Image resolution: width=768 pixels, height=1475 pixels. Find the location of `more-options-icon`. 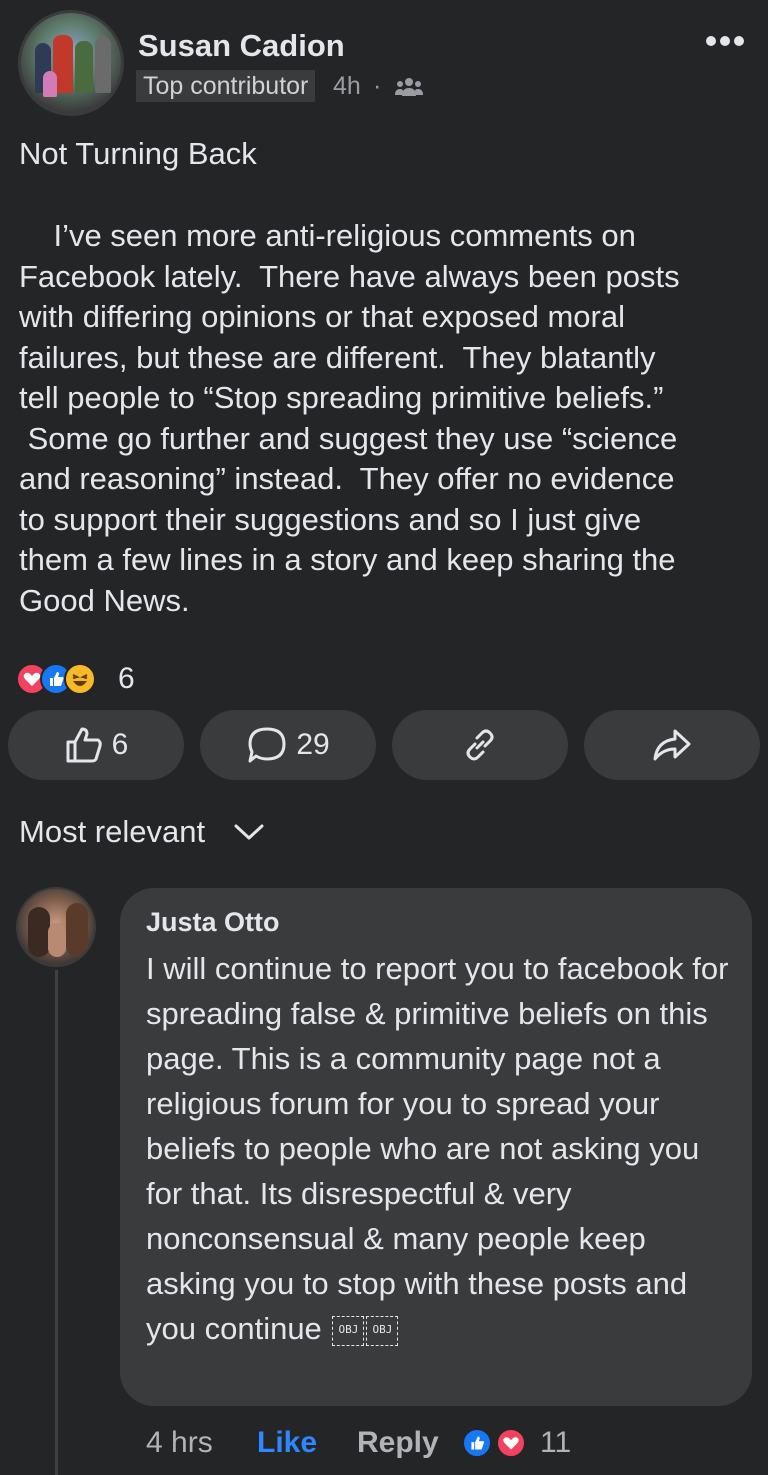

more-options-icon is located at coordinates (725, 41).